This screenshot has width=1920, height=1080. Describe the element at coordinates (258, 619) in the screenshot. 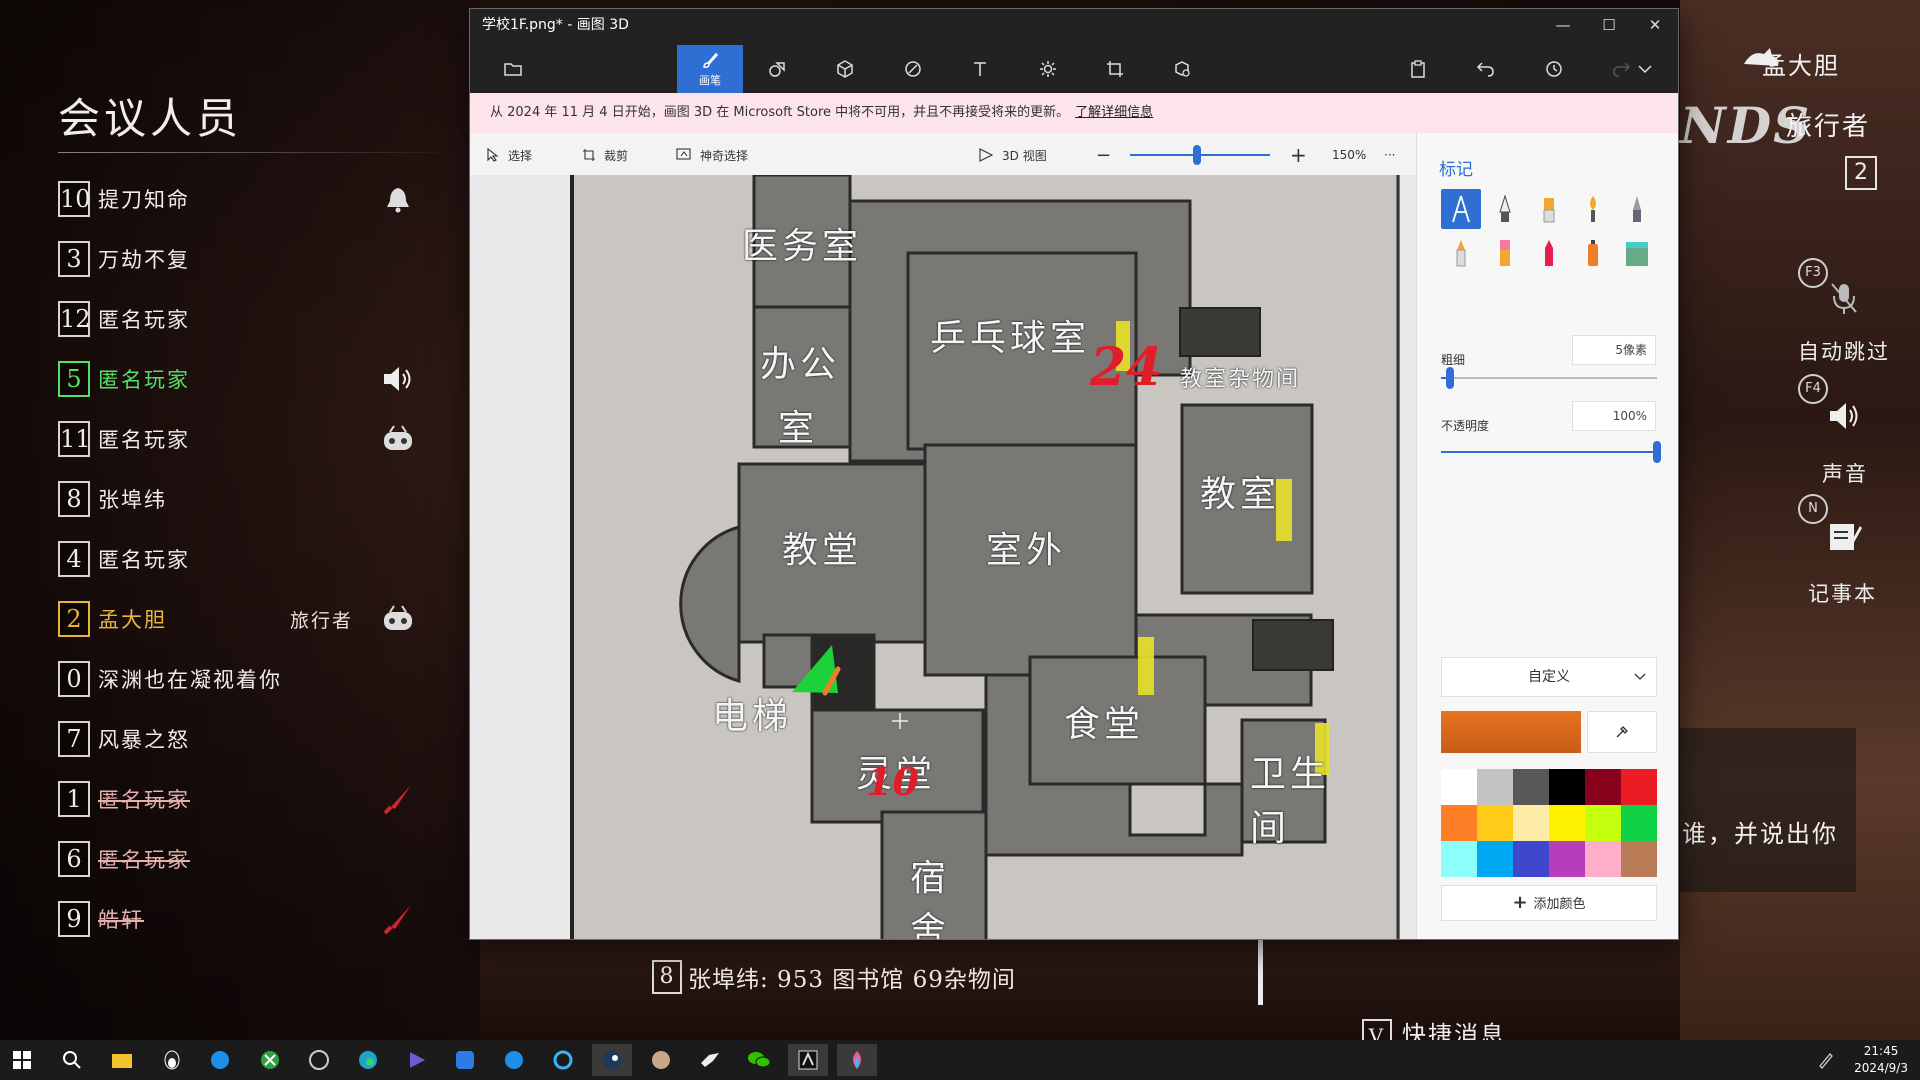

I see `player-row: 2 孟大胆 旅行者` at that location.